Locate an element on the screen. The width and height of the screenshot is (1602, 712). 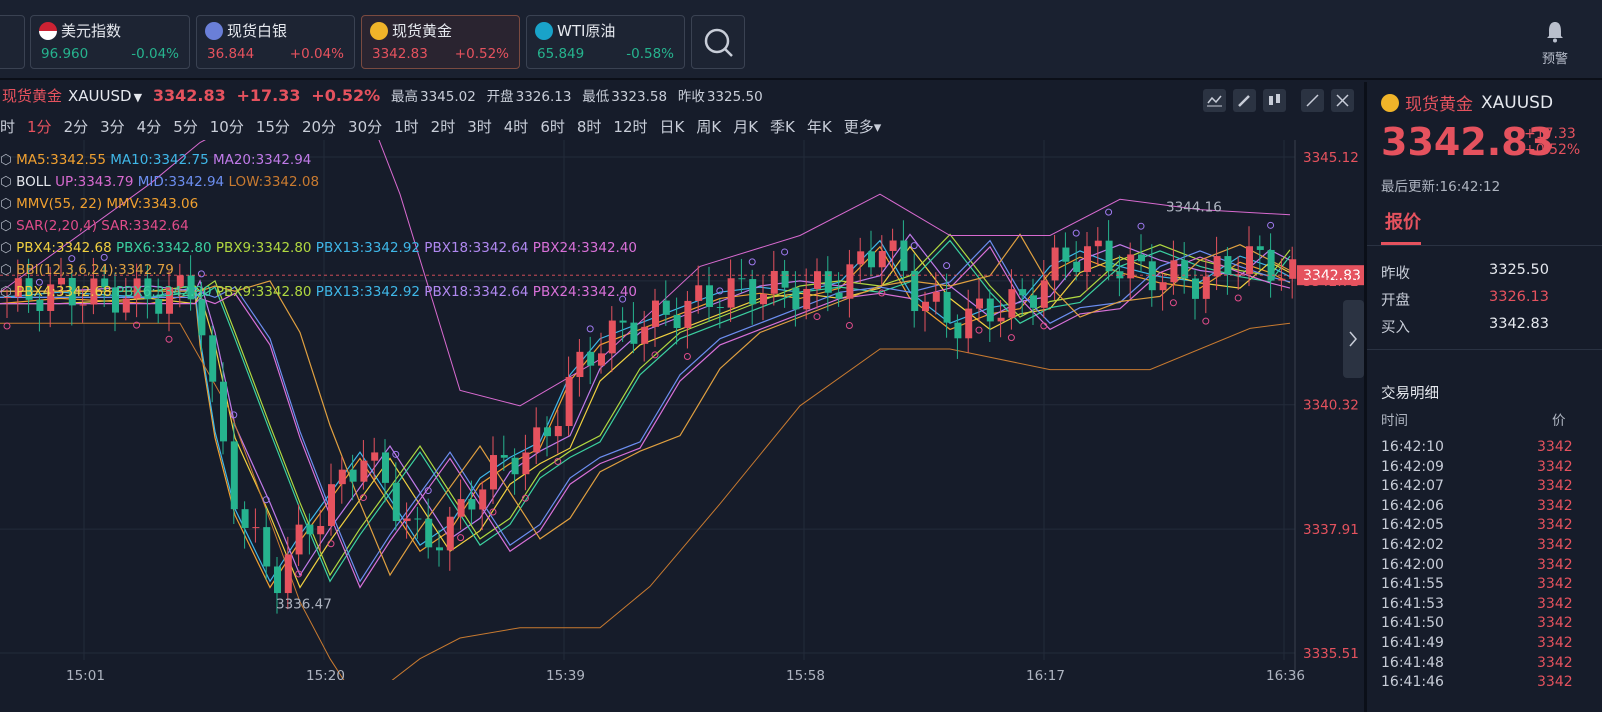
period-tab: 年K is located at coordinates (819, 126).